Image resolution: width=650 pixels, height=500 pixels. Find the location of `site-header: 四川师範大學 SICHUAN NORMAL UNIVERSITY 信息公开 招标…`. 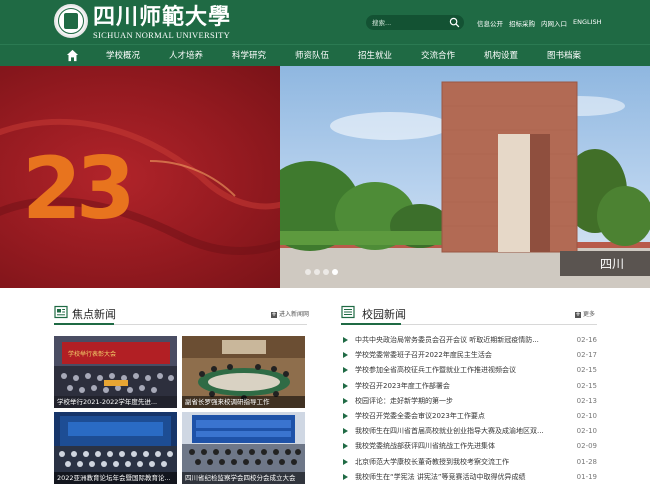

site-header: 四川师範大學 SICHUAN NORMAL UNIVERSITY 信息公开 招标… is located at coordinates (325, 22).